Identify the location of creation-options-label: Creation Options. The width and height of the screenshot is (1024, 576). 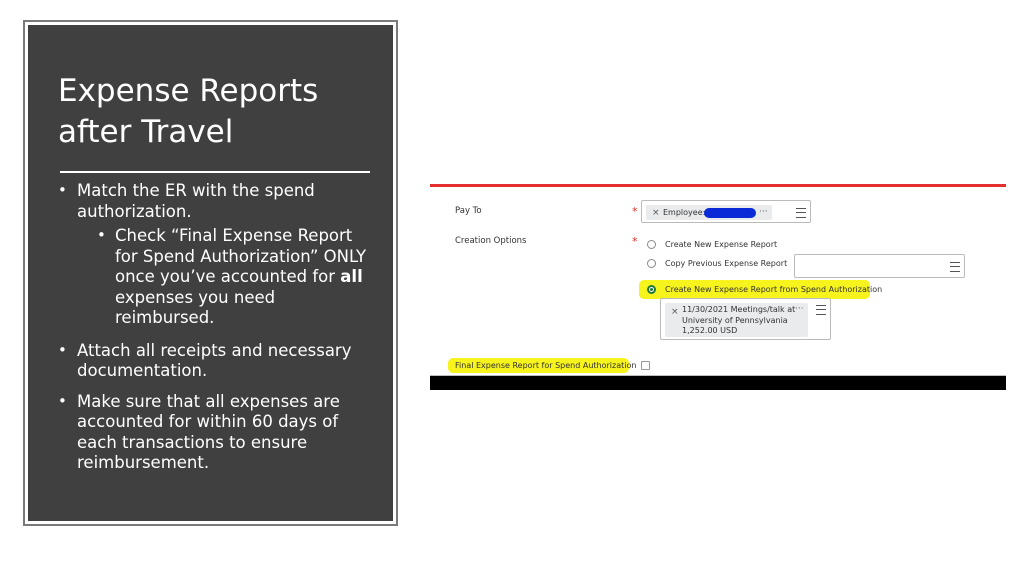
(491, 241).